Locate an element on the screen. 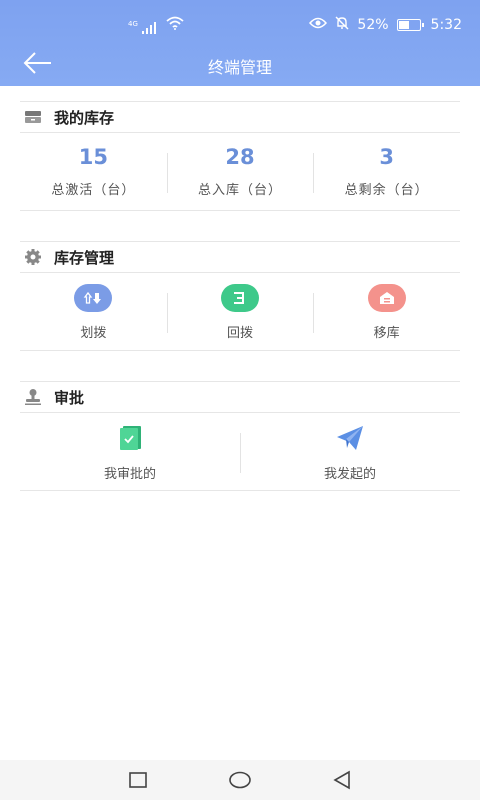  callback-button: 回拨 is located at coordinates (240, 311).